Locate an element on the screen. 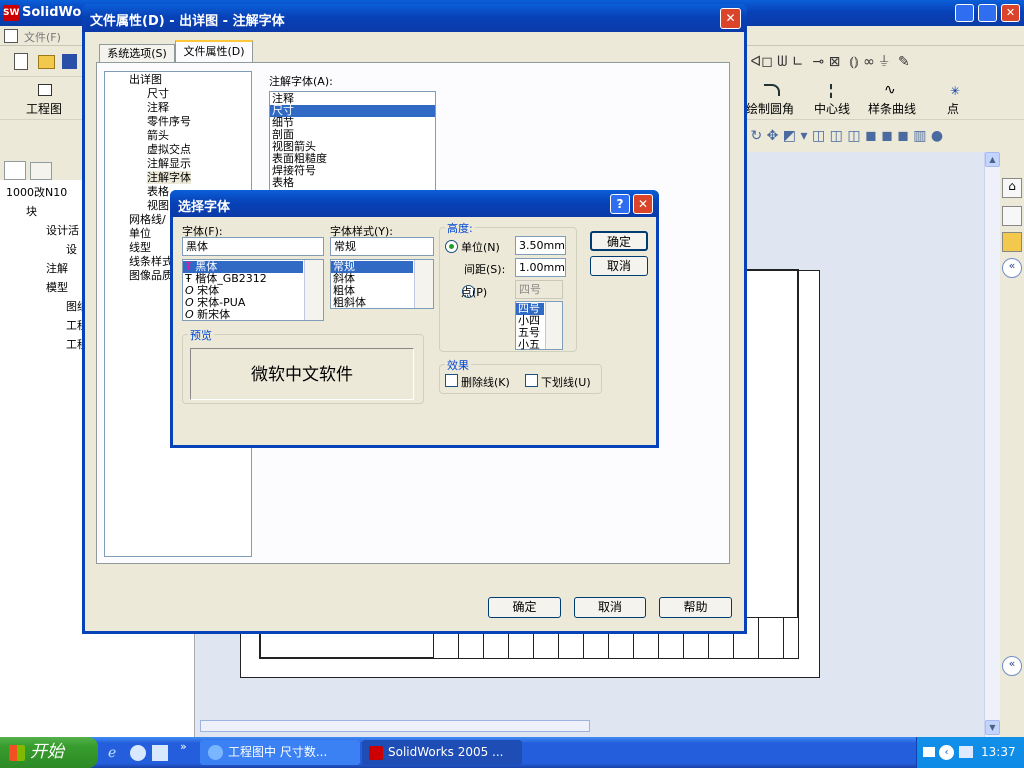  centerline-label: 中心线 is located at coordinates (832, 108).